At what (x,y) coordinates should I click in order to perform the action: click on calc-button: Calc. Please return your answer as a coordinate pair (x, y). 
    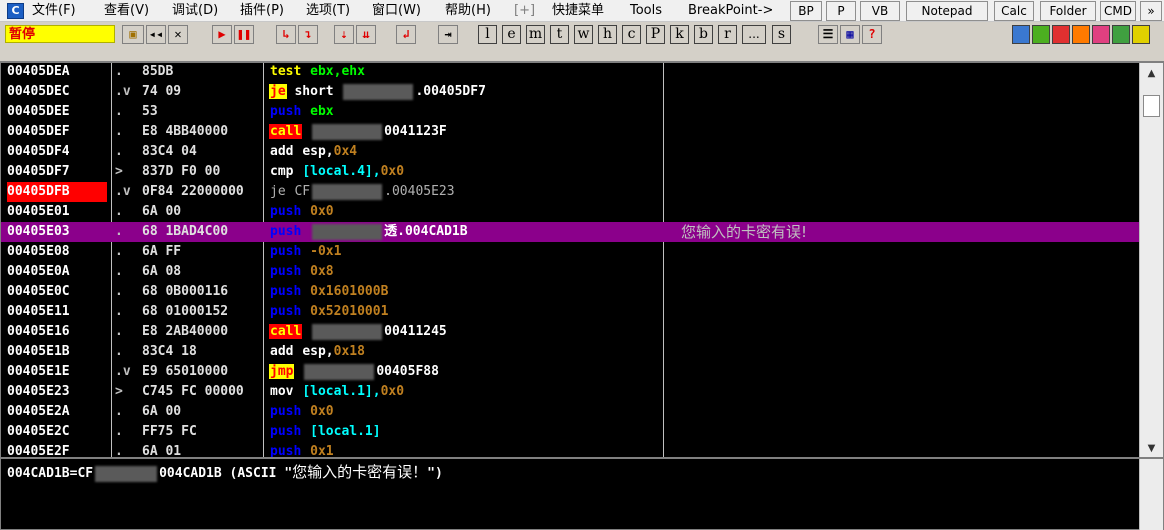
    Looking at the image, I should click on (1014, 11).